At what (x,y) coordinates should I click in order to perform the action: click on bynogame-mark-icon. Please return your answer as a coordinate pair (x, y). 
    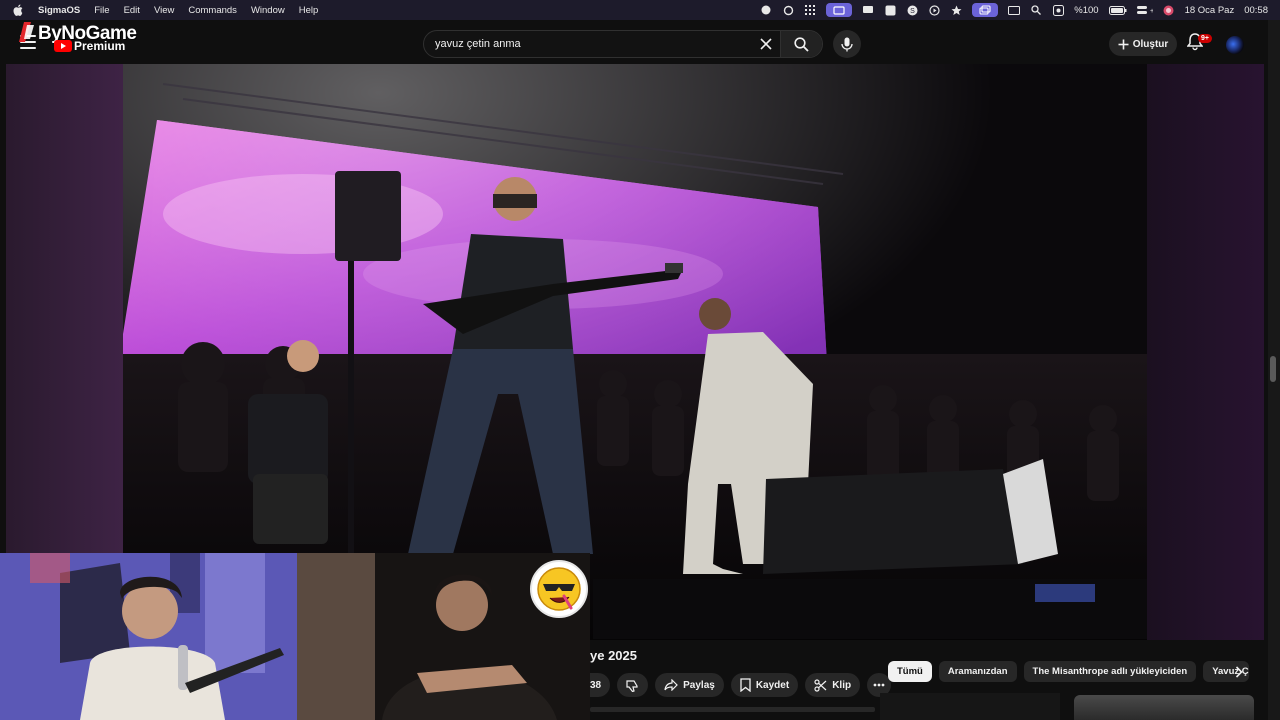
    Looking at the image, I should click on (26, 32).